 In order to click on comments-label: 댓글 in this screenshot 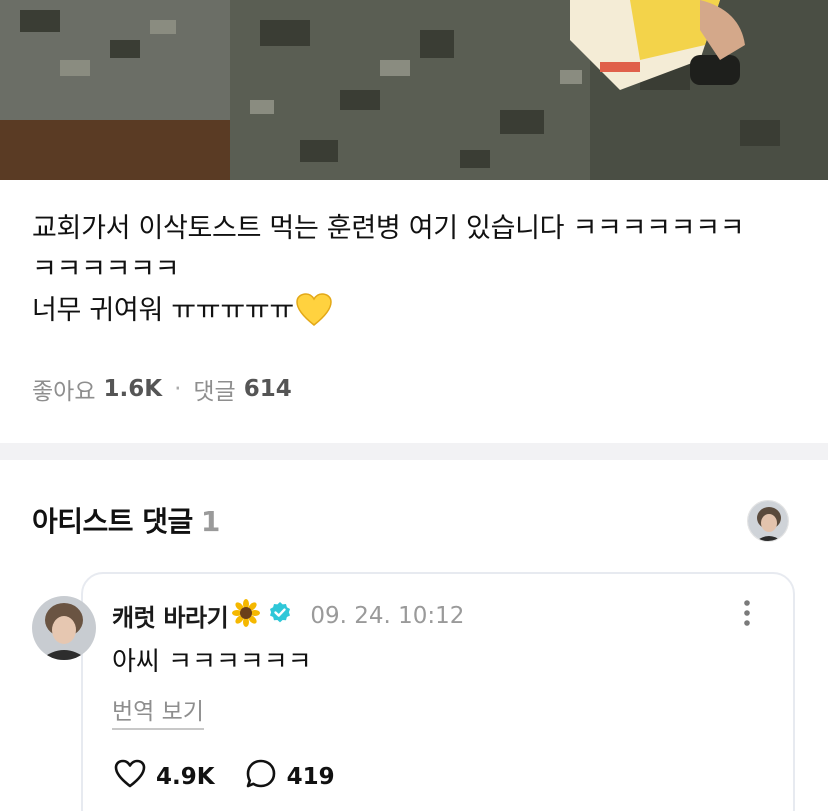, I will do `click(214, 392)`.